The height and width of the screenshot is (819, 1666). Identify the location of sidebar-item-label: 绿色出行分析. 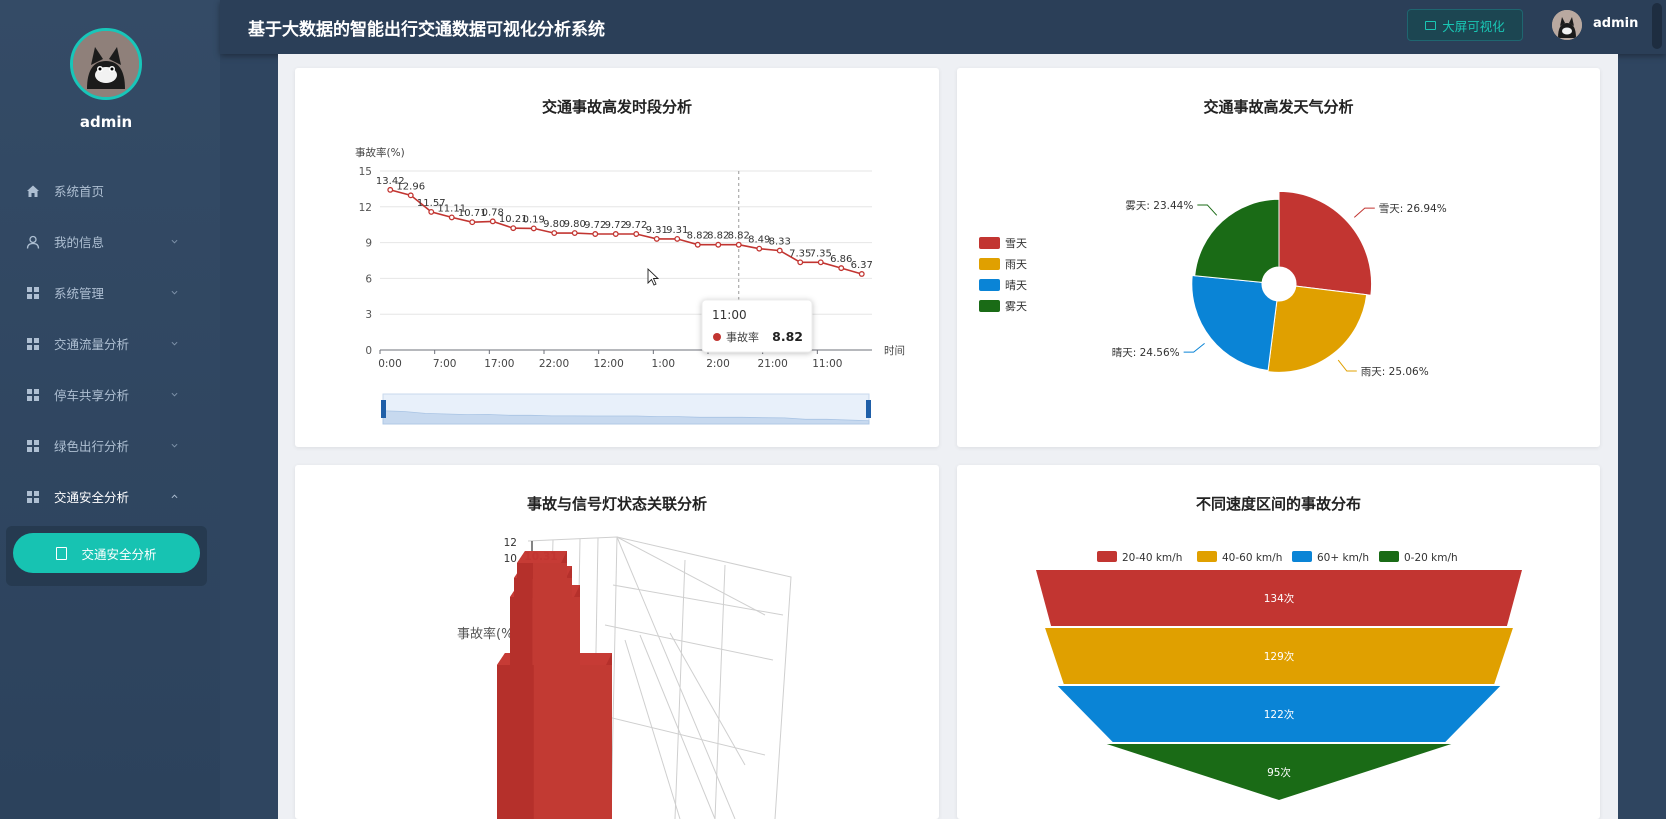
(92, 446).